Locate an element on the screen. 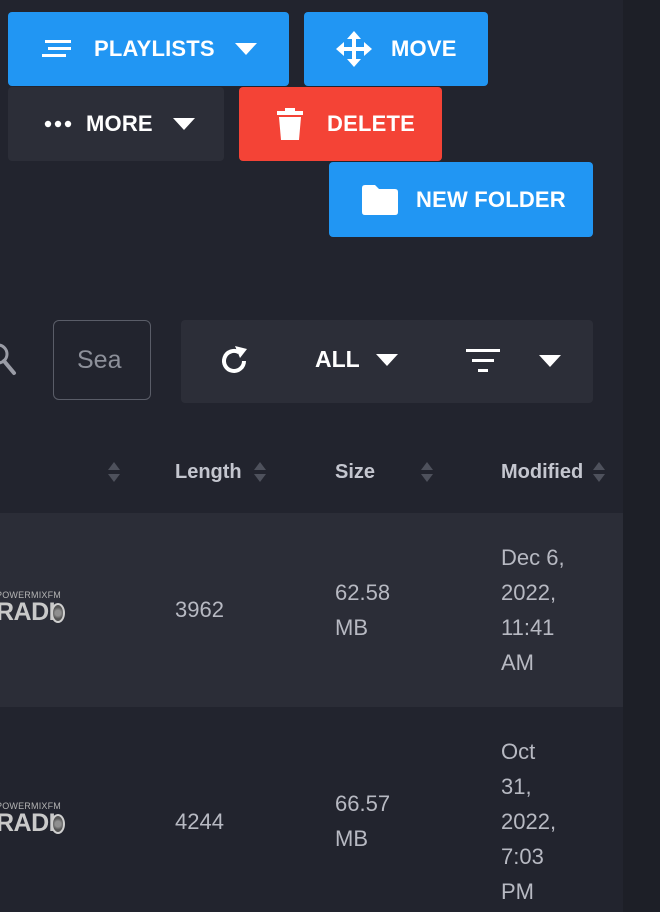  delete-label: DELETE is located at coordinates (371, 123).